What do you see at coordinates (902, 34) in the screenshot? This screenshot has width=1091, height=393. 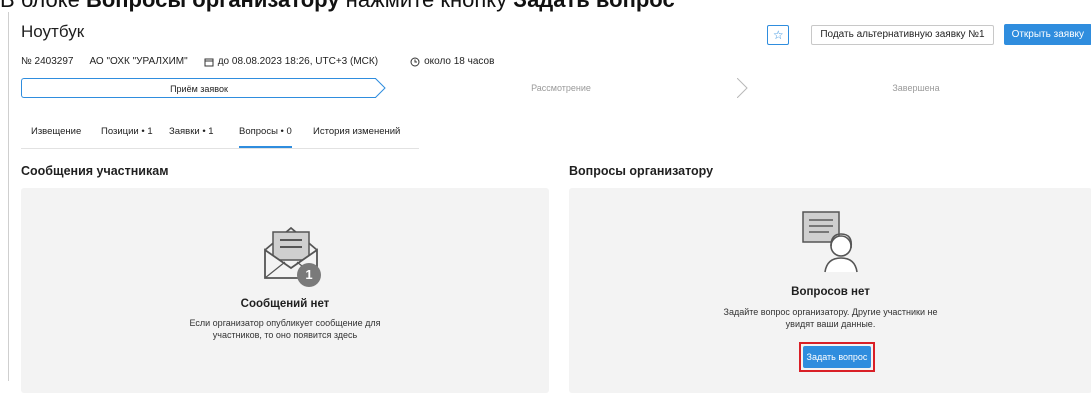 I see `alternative-bid-button: Подать альтернативную заявку №1` at bounding box center [902, 34].